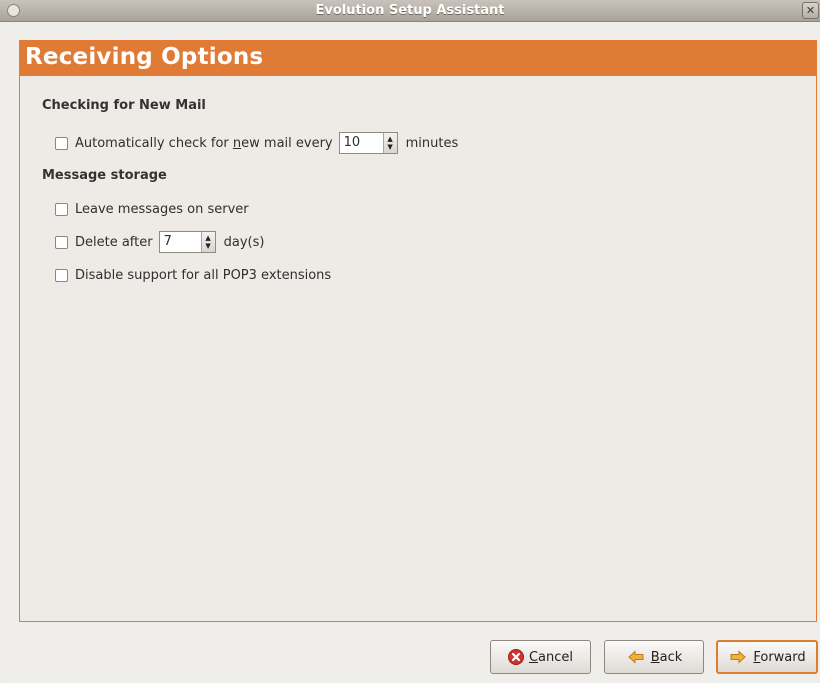 Image resolution: width=820 pixels, height=683 pixels. I want to click on forward-arrow-icon, so click(738, 657).